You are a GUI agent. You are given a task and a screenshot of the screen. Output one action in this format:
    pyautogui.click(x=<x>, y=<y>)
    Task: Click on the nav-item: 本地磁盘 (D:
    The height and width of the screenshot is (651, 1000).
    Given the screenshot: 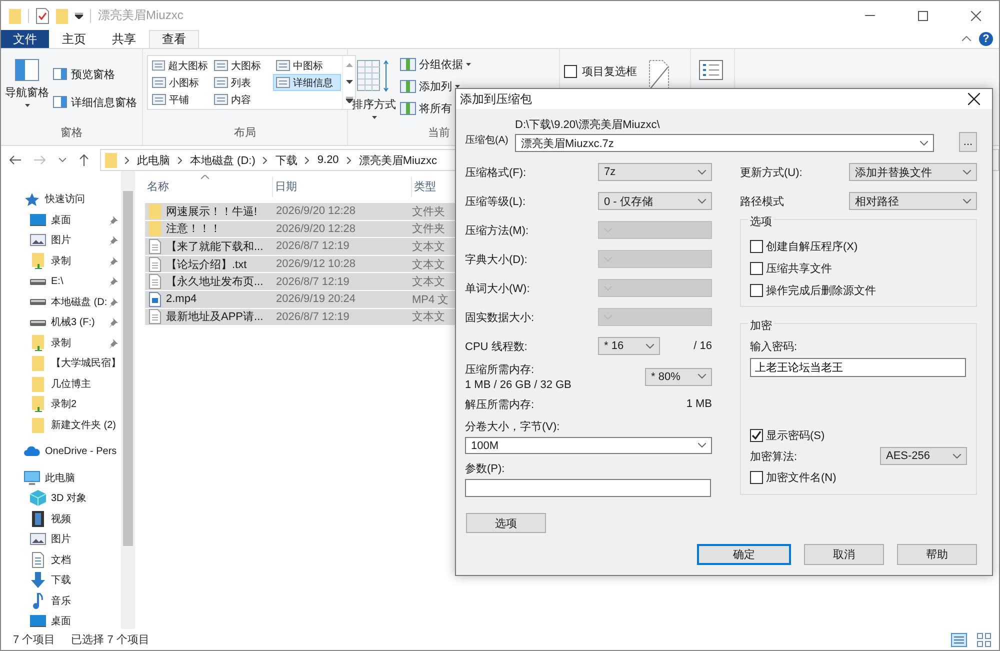 What is the action you would take?
    pyautogui.click(x=79, y=301)
    